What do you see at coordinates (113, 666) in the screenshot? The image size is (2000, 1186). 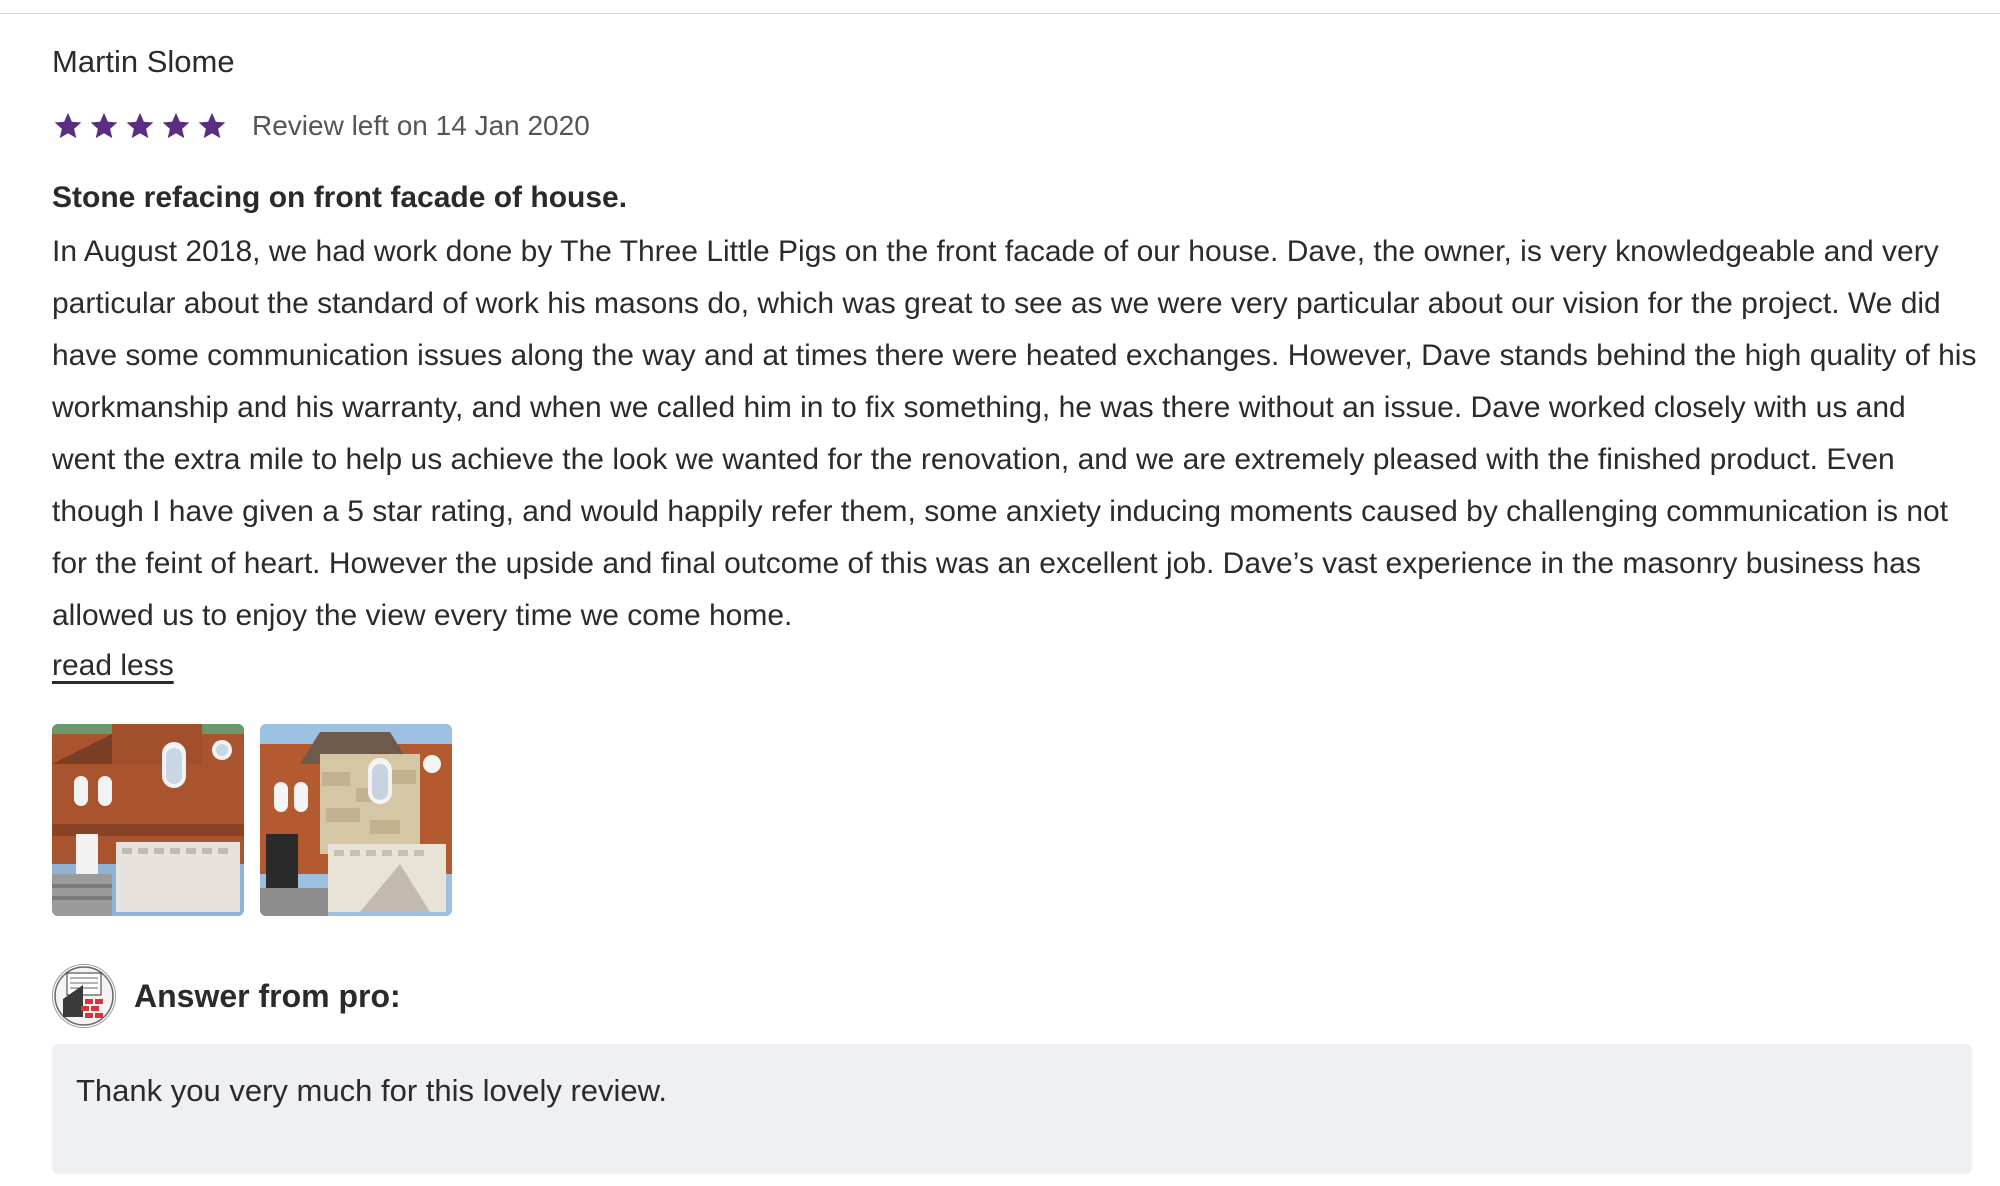 I see `read-less-link: read less` at bounding box center [113, 666].